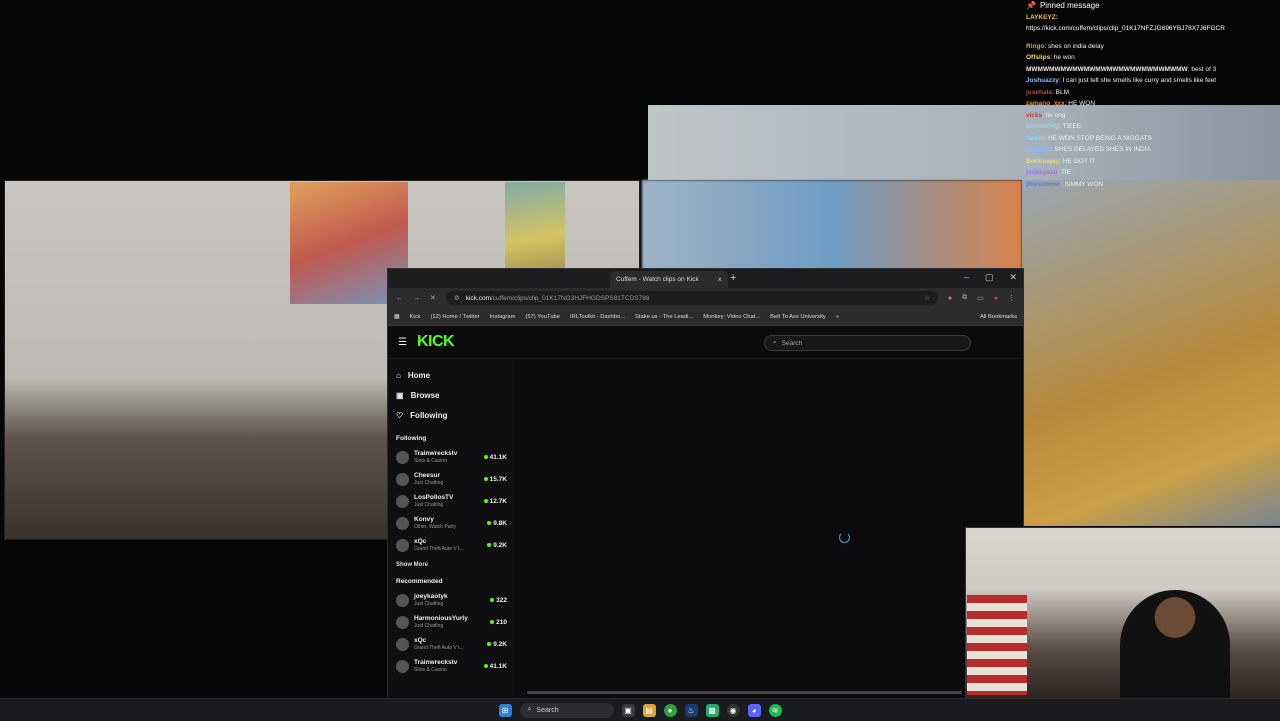  What do you see at coordinates (1107, 69) in the screenshot?
I see `chat-username: MWMWMWMWMWMWMWMWMWMWMWMWMWMW` at bounding box center [1107, 69].